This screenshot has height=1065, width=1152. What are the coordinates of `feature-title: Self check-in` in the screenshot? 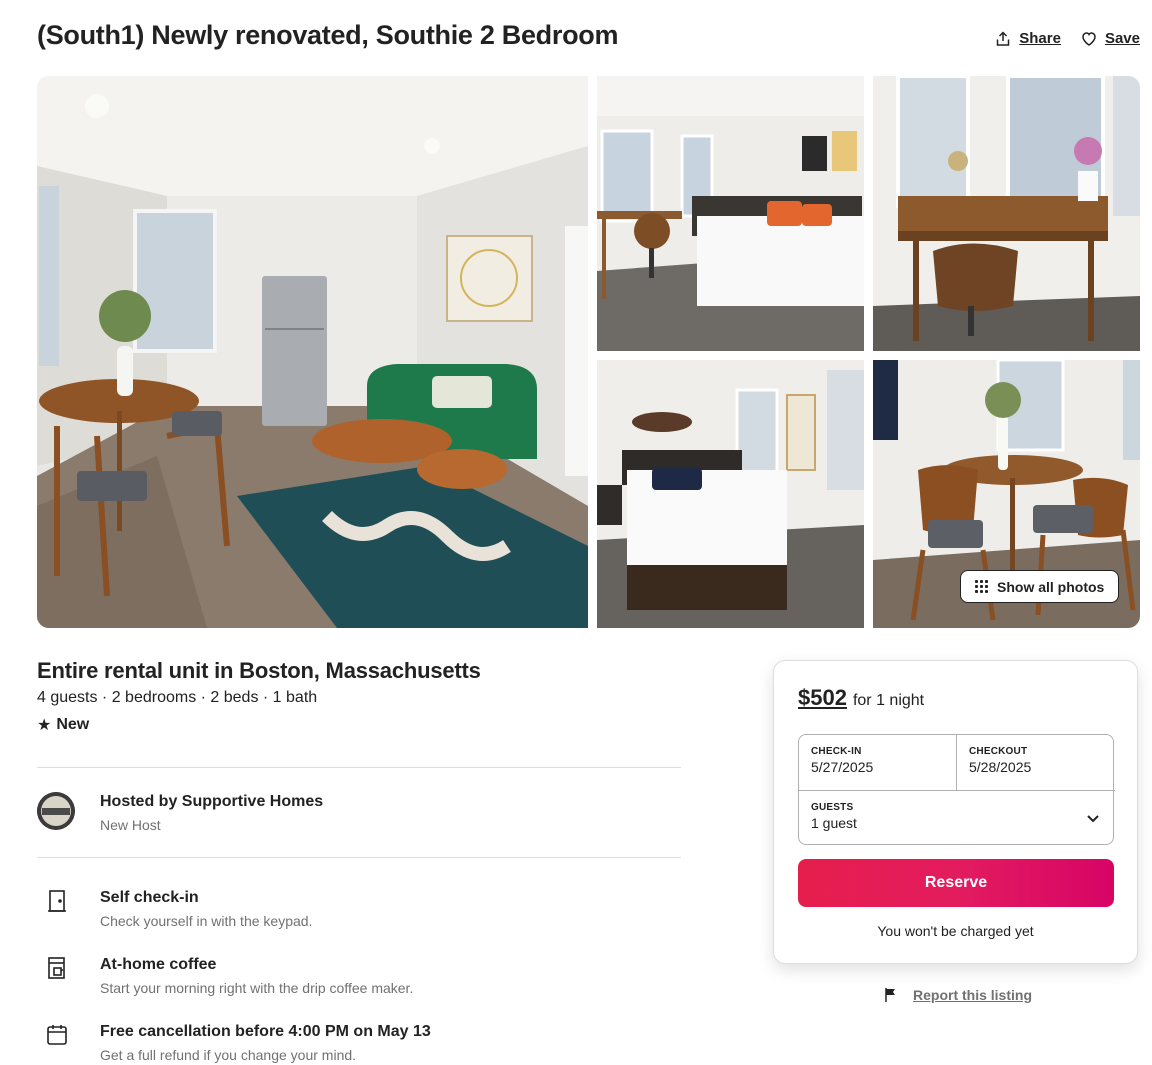 It's located at (149, 897).